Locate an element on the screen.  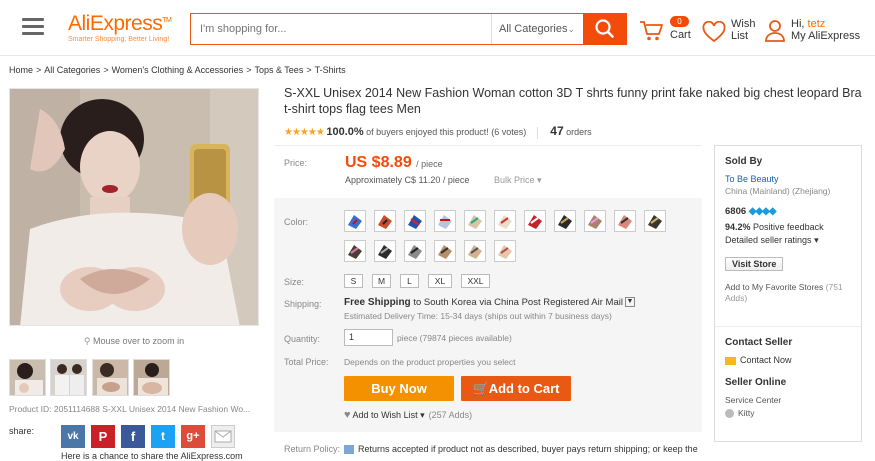
greeting: Hi, is located at coordinates (798, 24).